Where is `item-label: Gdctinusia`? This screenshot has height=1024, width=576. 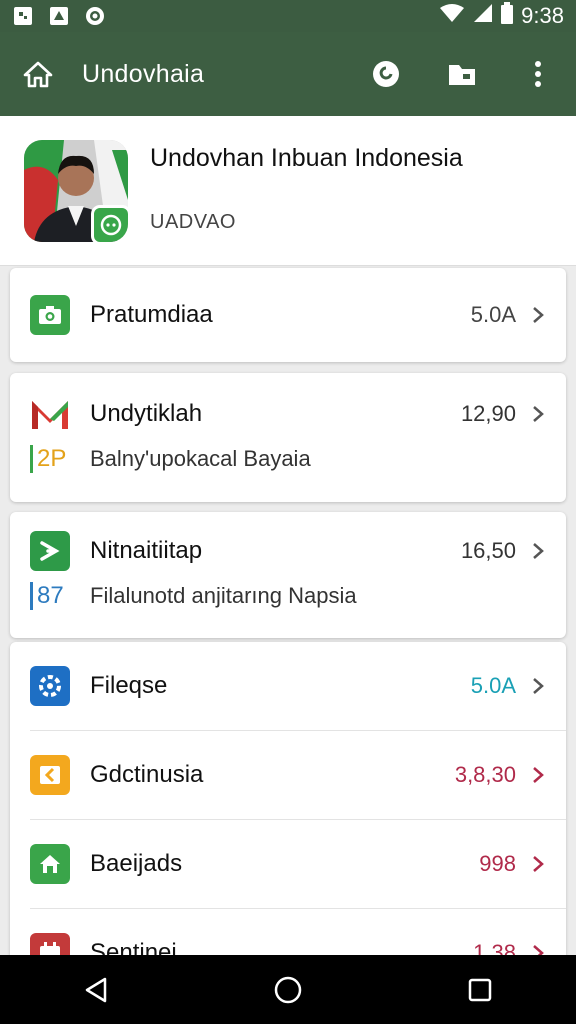 item-label: Gdctinusia is located at coordinates (147, 774).